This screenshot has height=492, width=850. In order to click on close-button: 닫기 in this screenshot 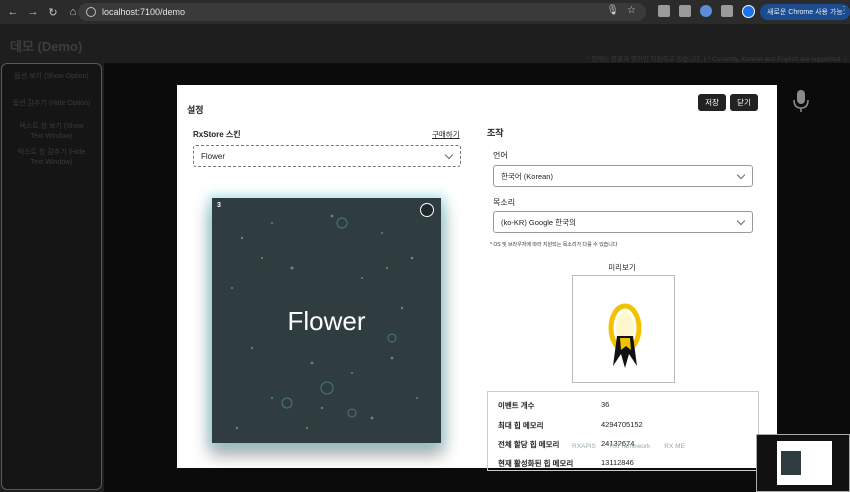, I will do `click(744, 102)`.